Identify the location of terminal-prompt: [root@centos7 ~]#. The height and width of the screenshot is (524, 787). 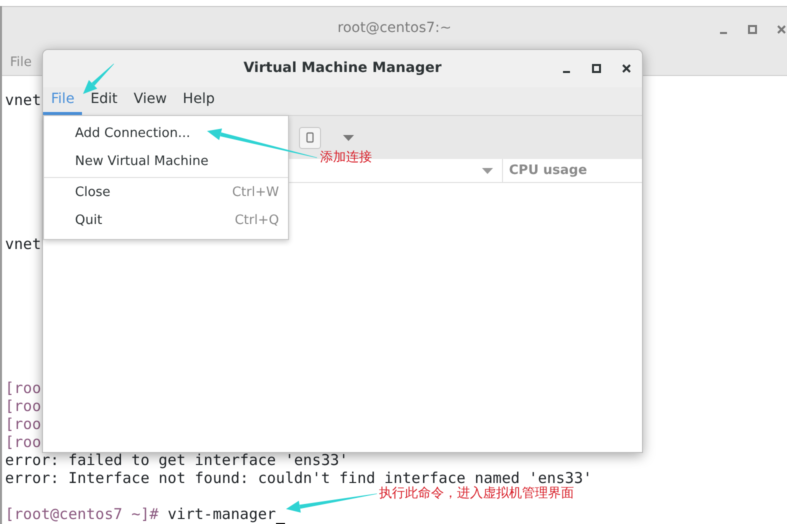
(82, 514).